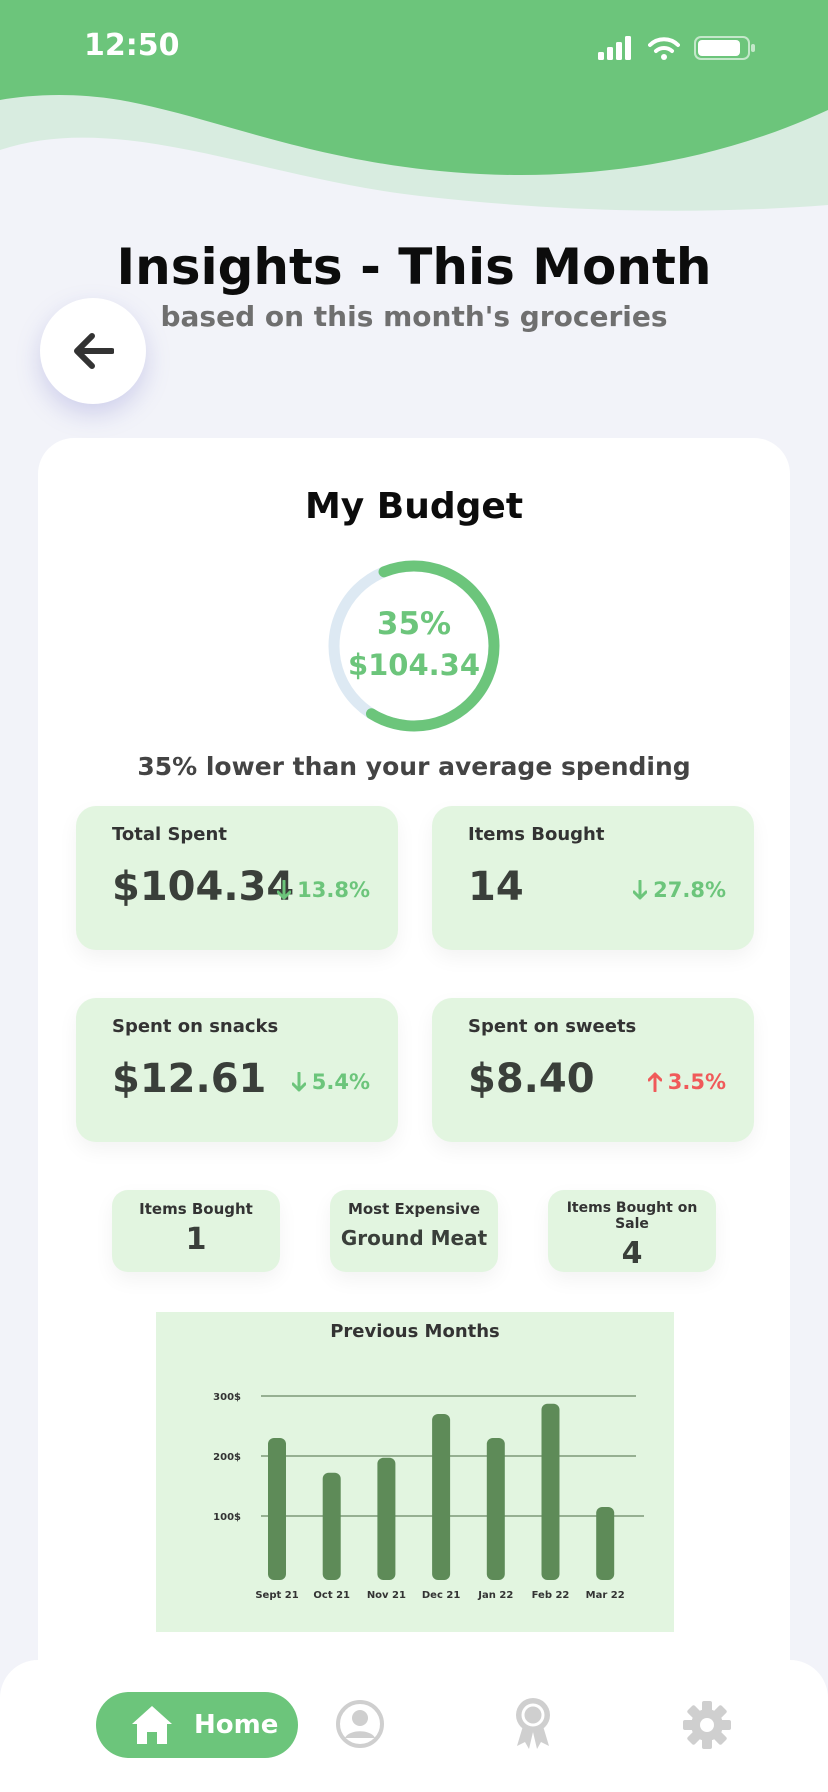 Image resolution: width=828 pixels, height=1792 pixels. I want to click on stat-change-value: 27.8%, so click(689, 890).